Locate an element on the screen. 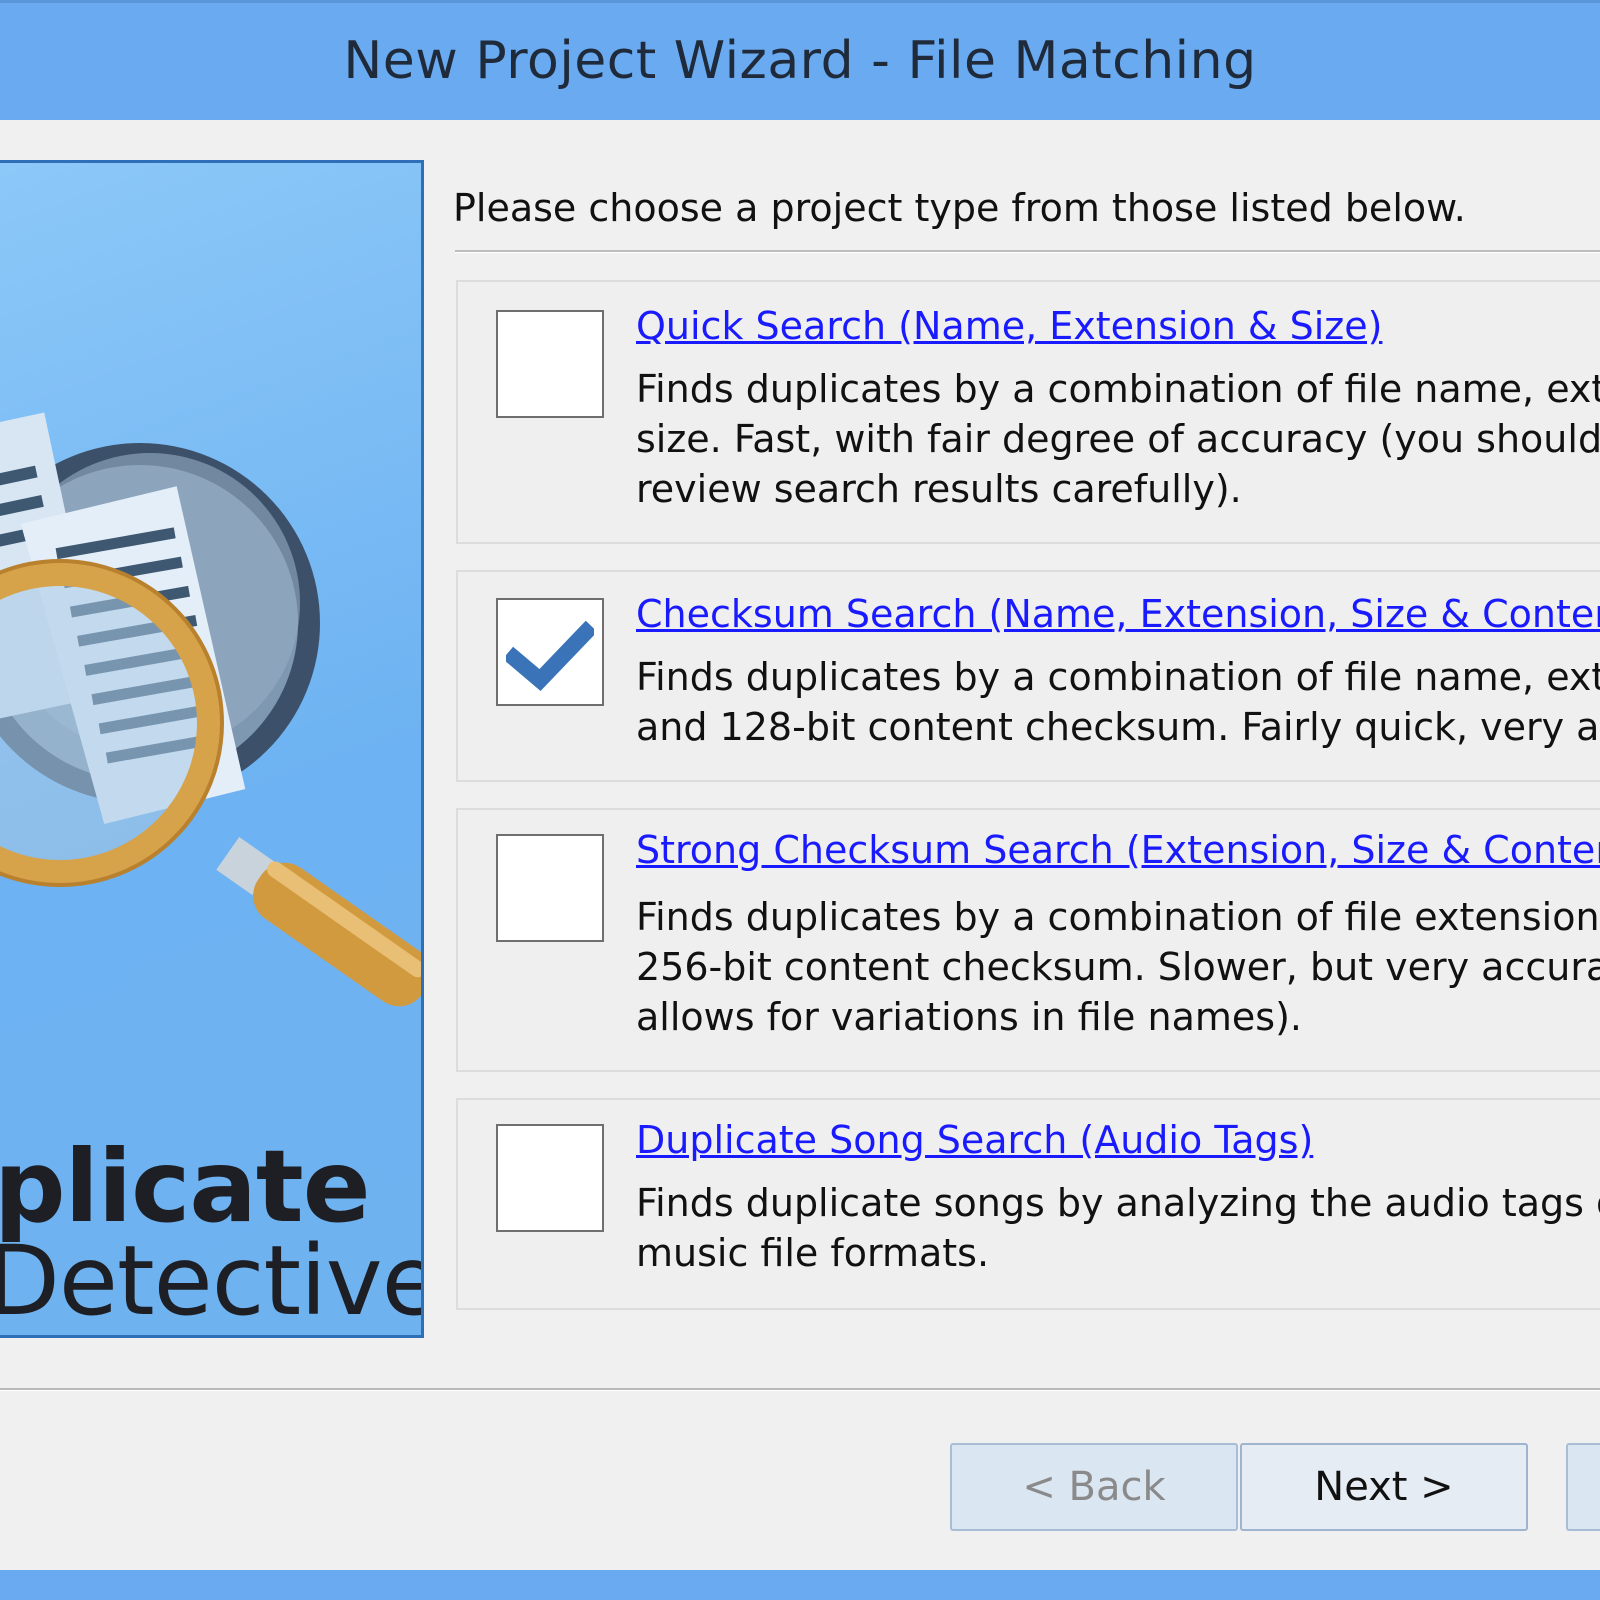  next-button: Next > is located at coordinates (1384, 1487).